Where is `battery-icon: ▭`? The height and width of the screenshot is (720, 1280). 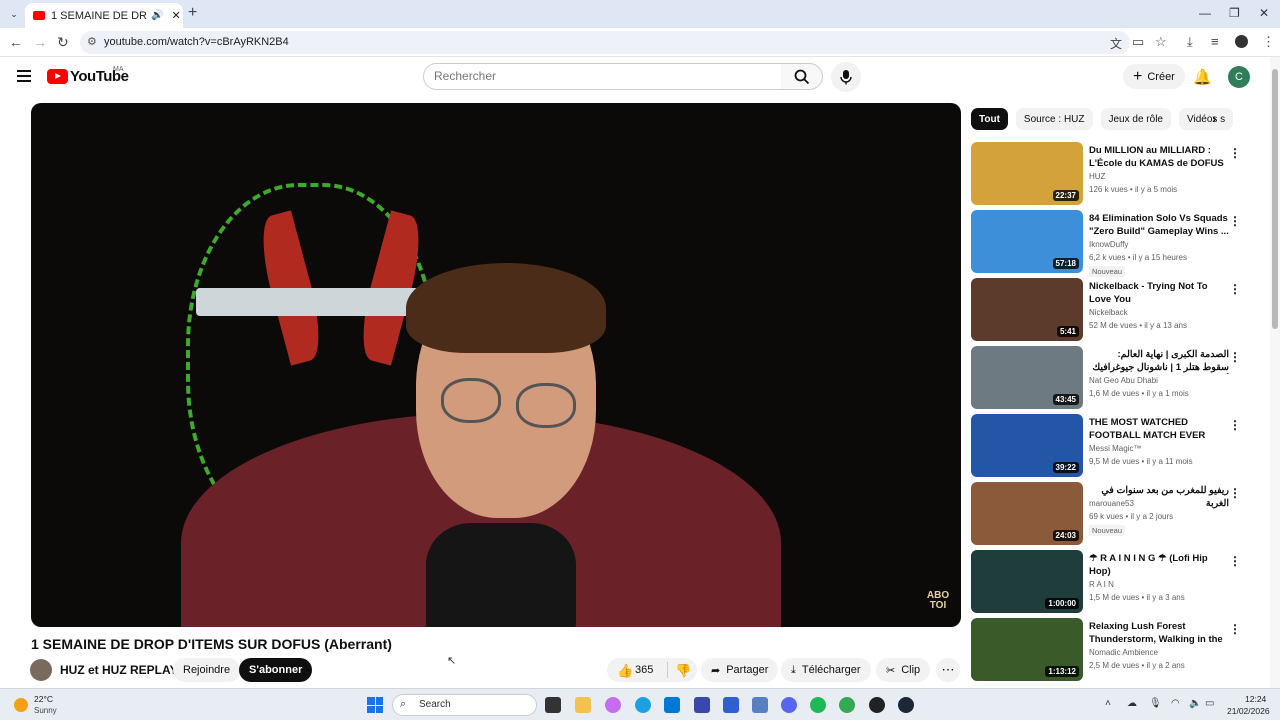 battery-icon: ▭ is located at coordinates (1209, 703).